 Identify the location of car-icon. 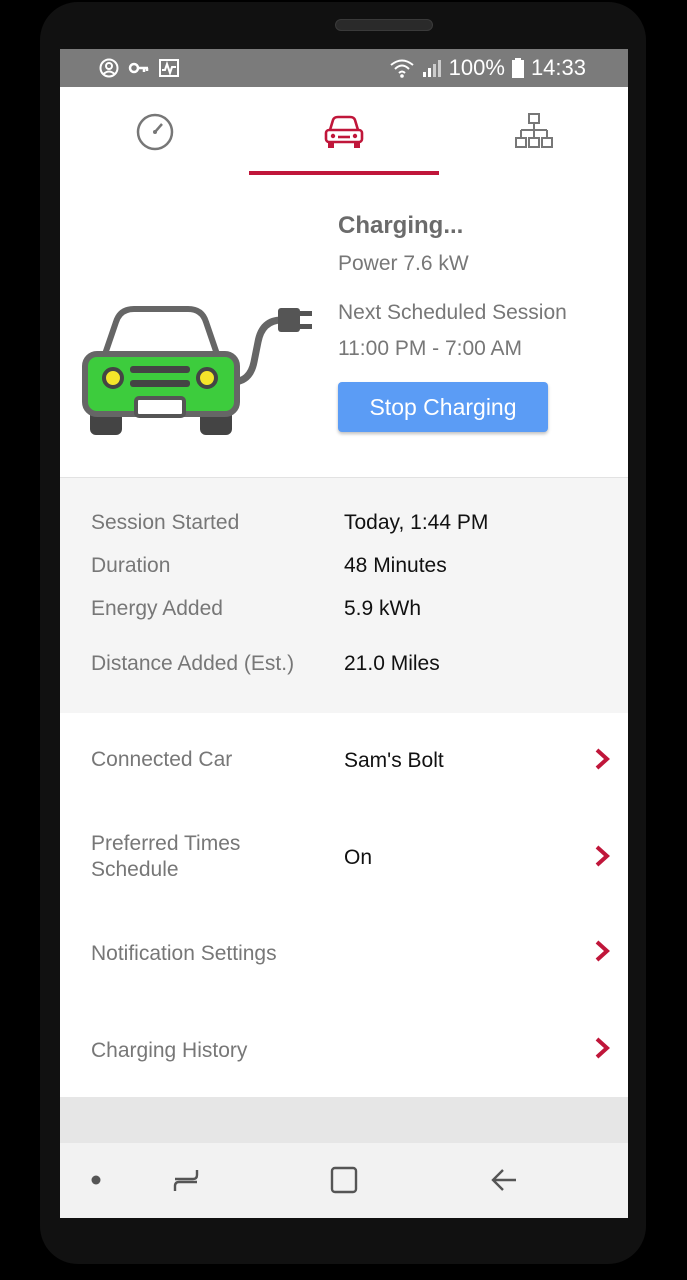
(343, 131).